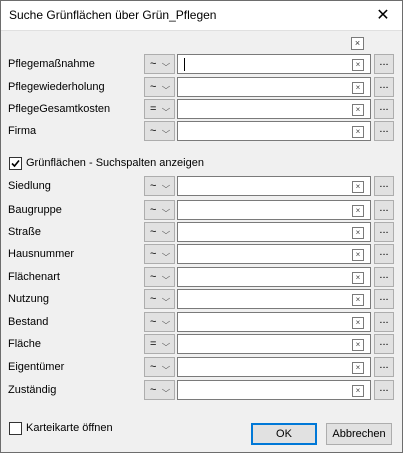 This screenshot has height=453, width=403. Describe the element at coordinates (32, 390) in the screenshot. I see `field-label: Zuständig` at that location.